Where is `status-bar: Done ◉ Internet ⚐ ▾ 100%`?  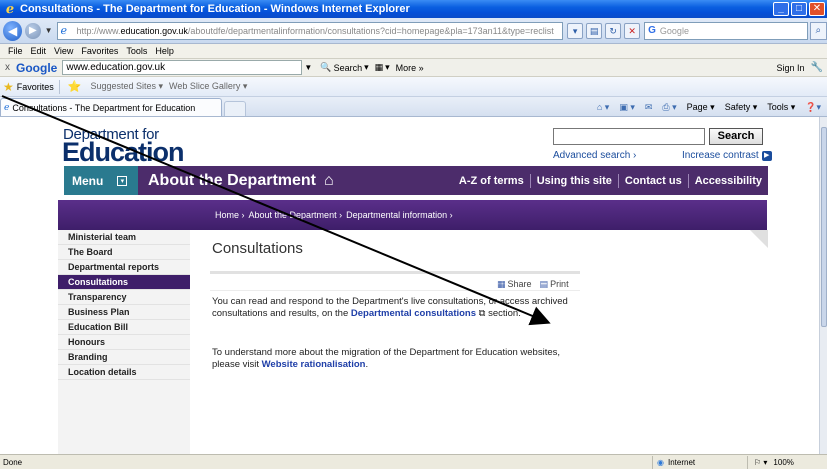
status-bar: Done ◉ Internet ⚐ ▾ 100% is located at coordinates (413, 461).